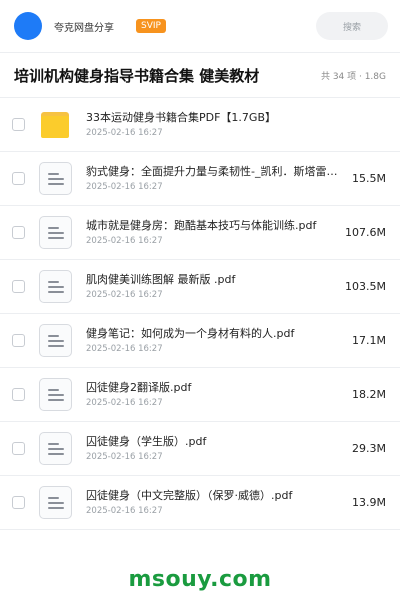  What do you see at coordinates (151, 26) in the screenshot?
I see `svip-badge: SVIP` at bounding box center [151, 26].